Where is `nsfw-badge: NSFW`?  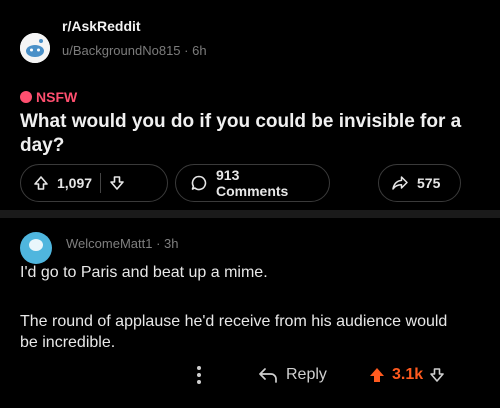 nsfw-badge: NSFW is located at coordinates (48, 97).